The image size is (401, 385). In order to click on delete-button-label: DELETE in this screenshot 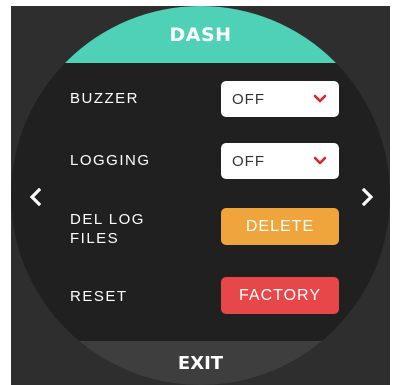, I will do `click(280, 226)`.